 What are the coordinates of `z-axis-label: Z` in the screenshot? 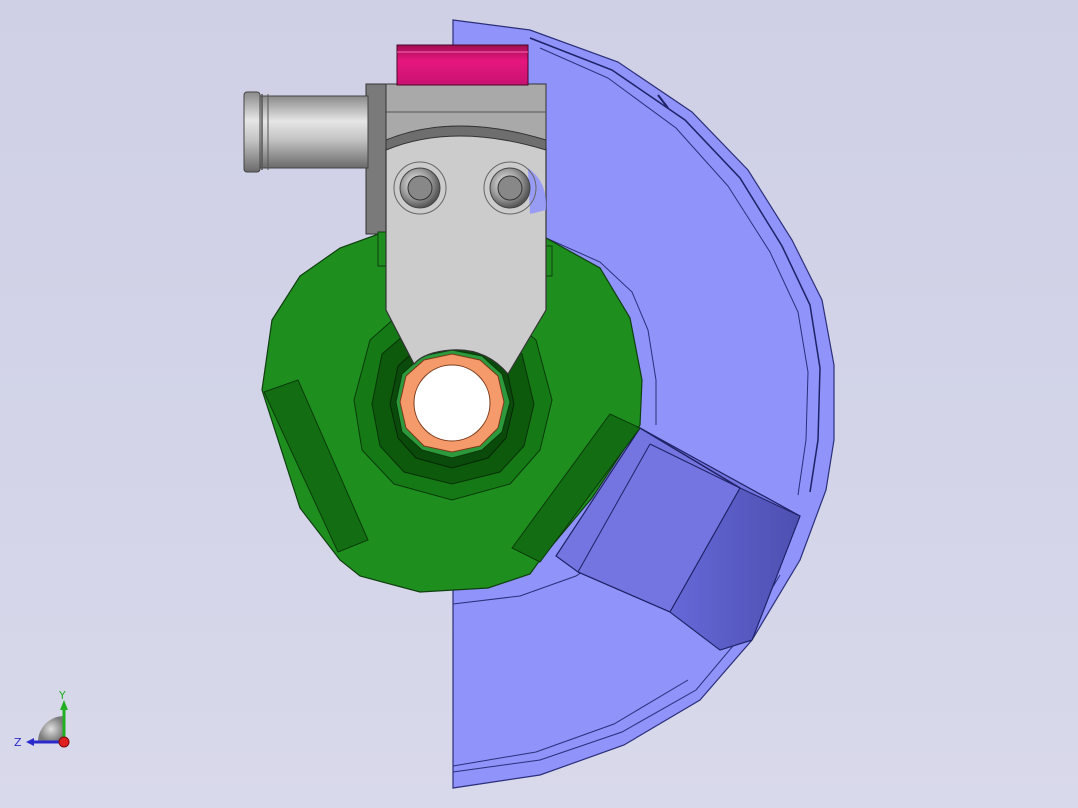 It's located at (18, 742).